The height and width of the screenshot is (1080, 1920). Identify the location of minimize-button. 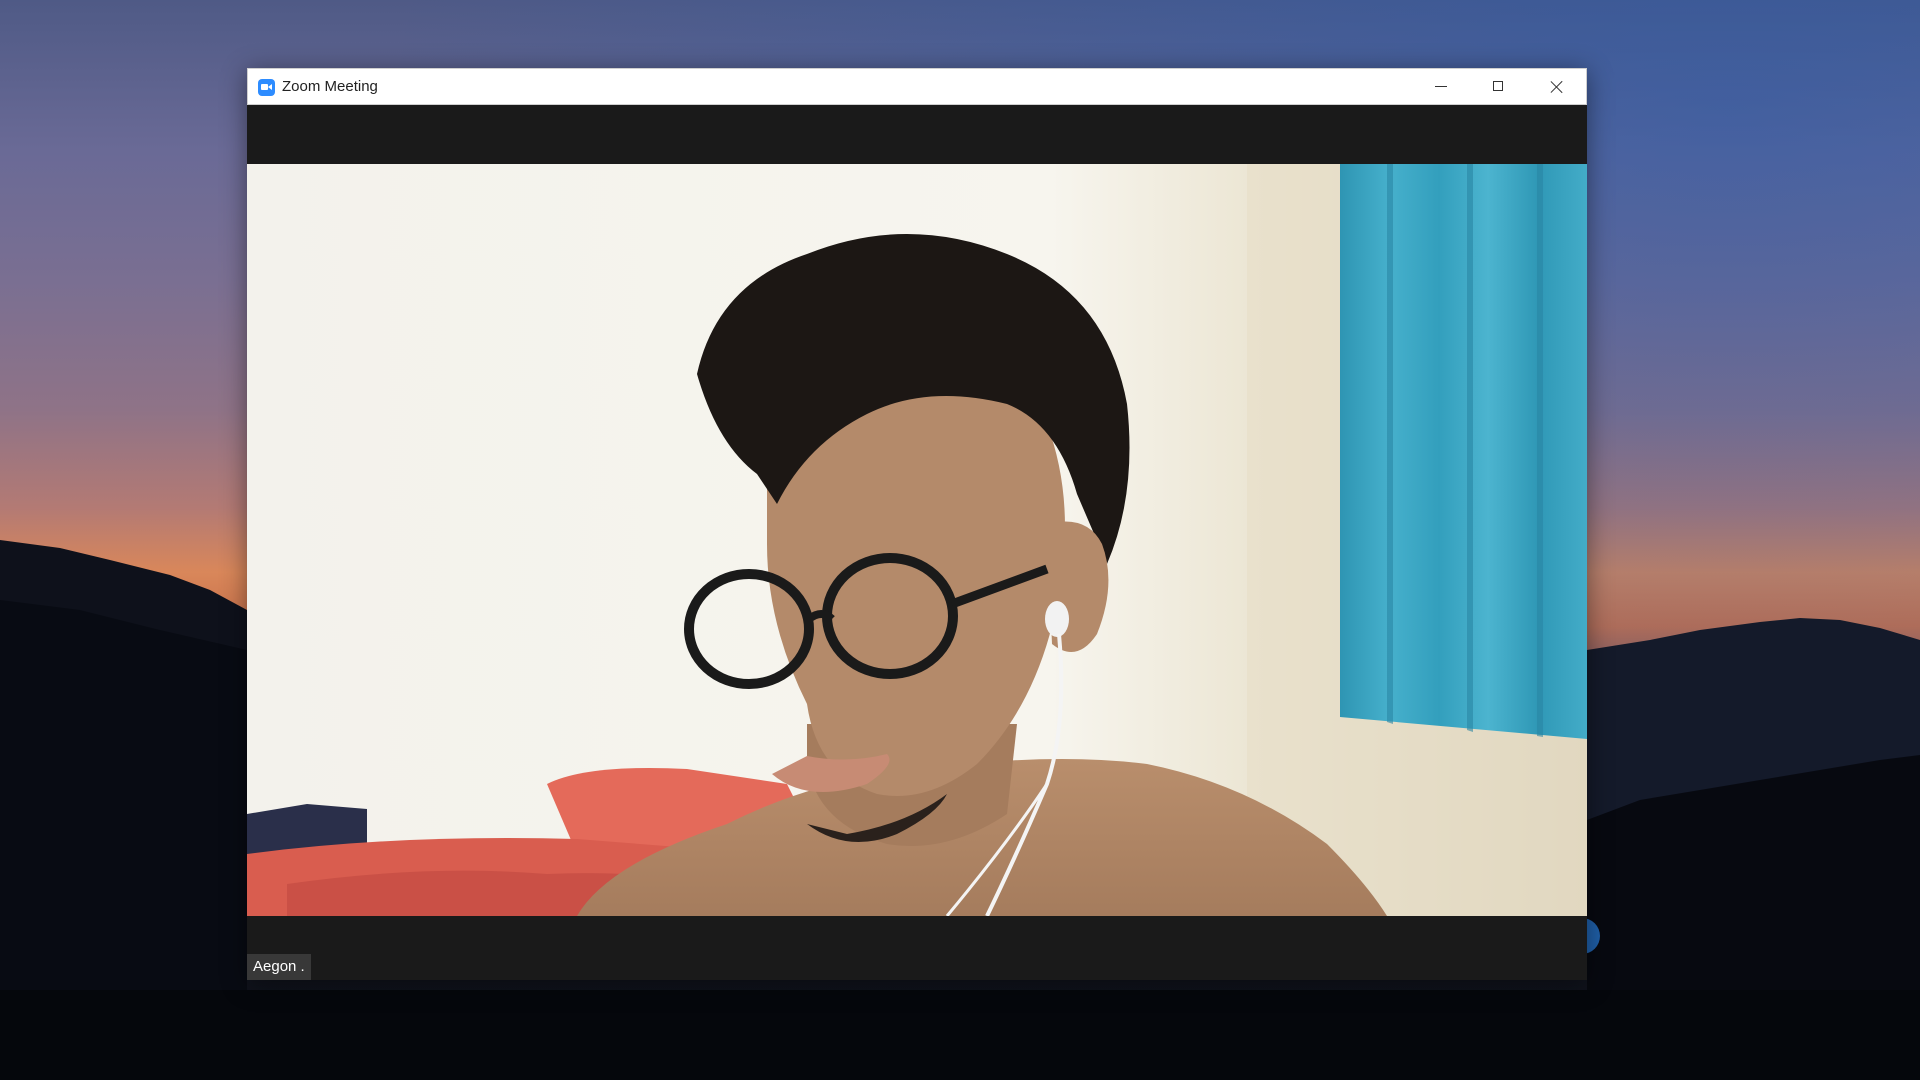
(1441, 86).